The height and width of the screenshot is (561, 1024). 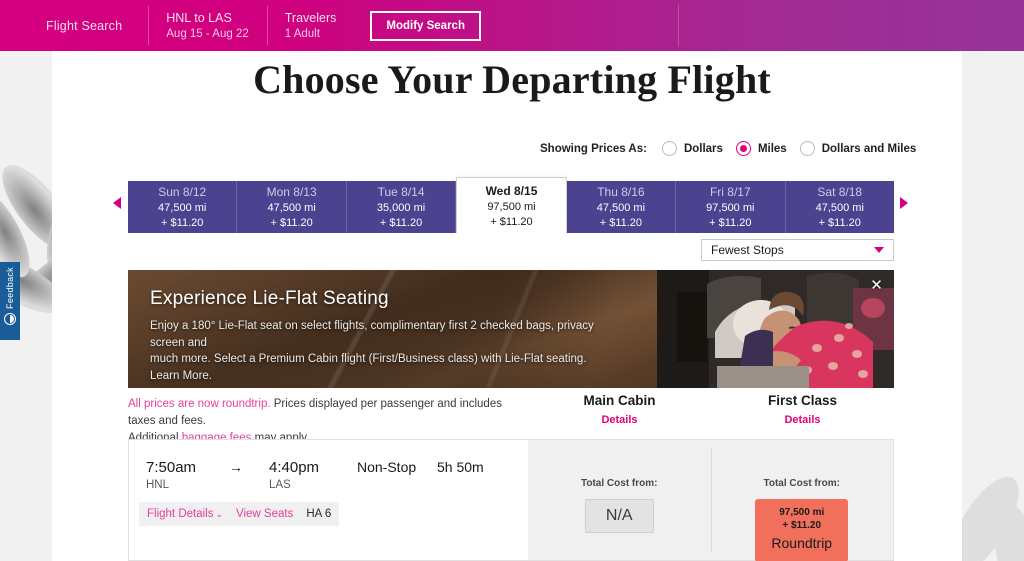 What do you see at coordinates (294, 467) in the screenshot?
I see `arrival-time: 4:40pm` at bounding box center [294, 467].